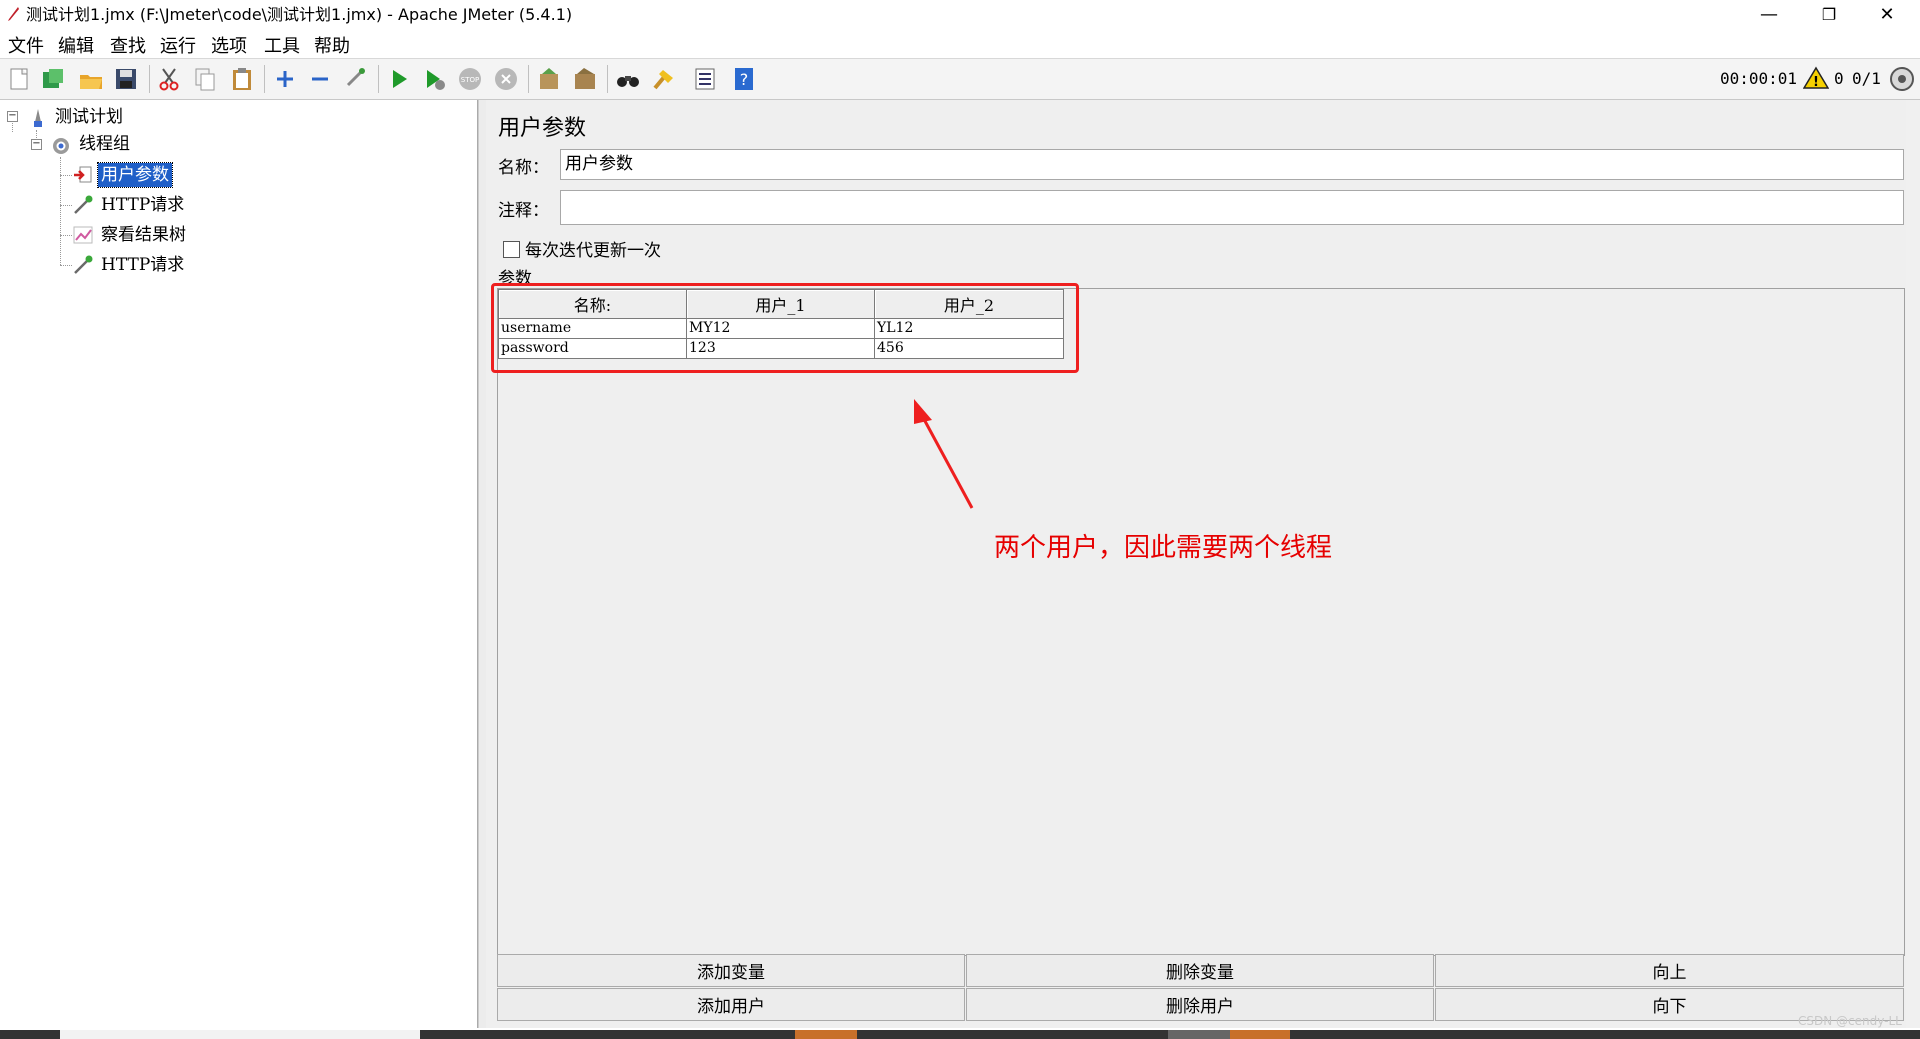 This screenshot has height=1039, width=1920. I want to click on templates-icon, so click(53, 79).